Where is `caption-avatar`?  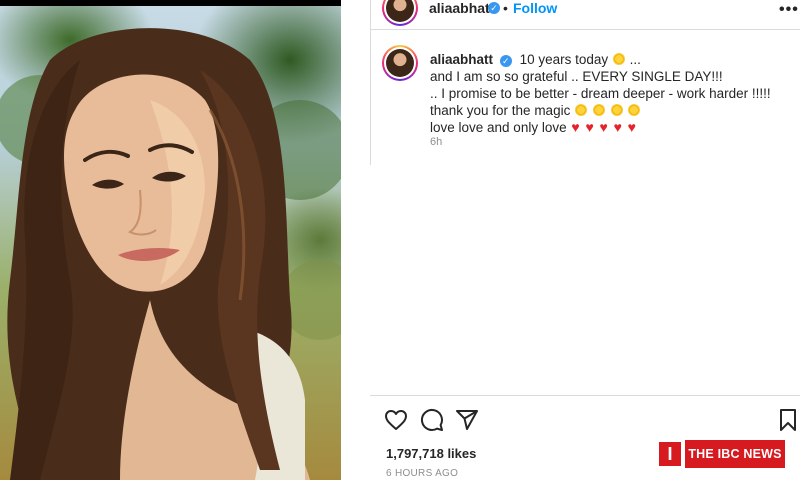
caption-avatar is located at coordinates (400, 63).